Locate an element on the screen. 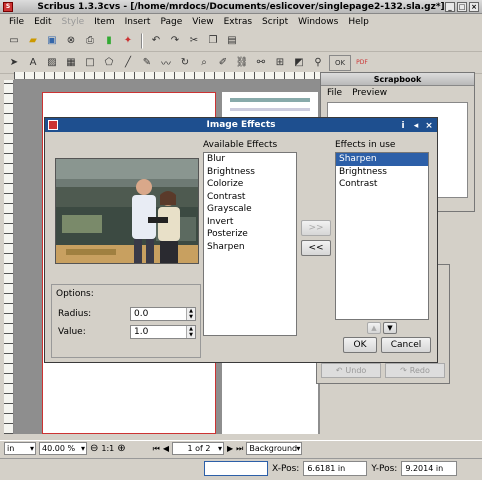  redo-button: ↷ Redo is located at coordinates (415, 370).